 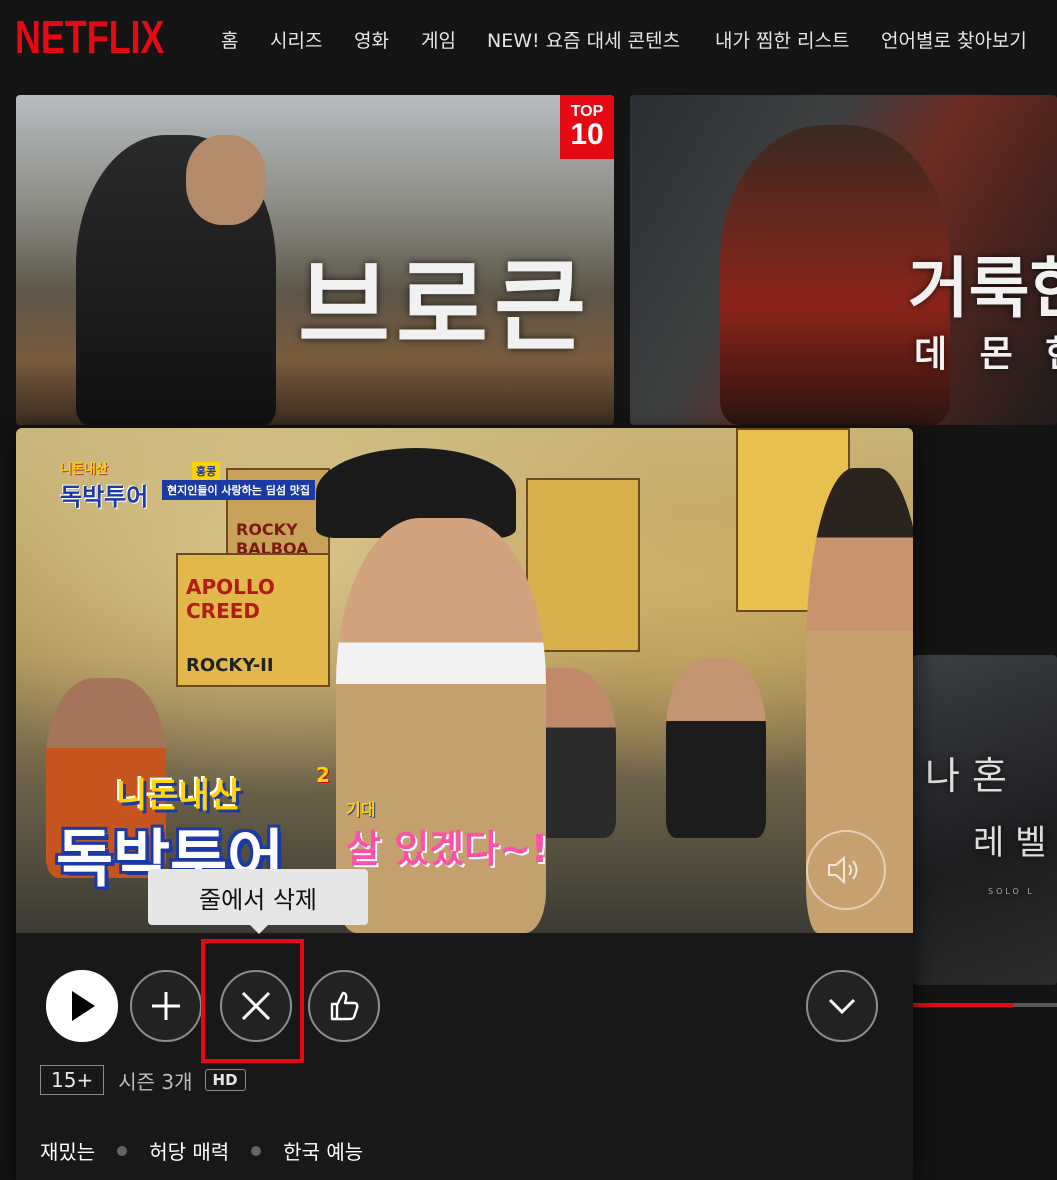 What do you see at coordinates (323, 1152) in the screenshot?
I see `genre-tag: 한국 예능` at bounding box center [323, 1152].